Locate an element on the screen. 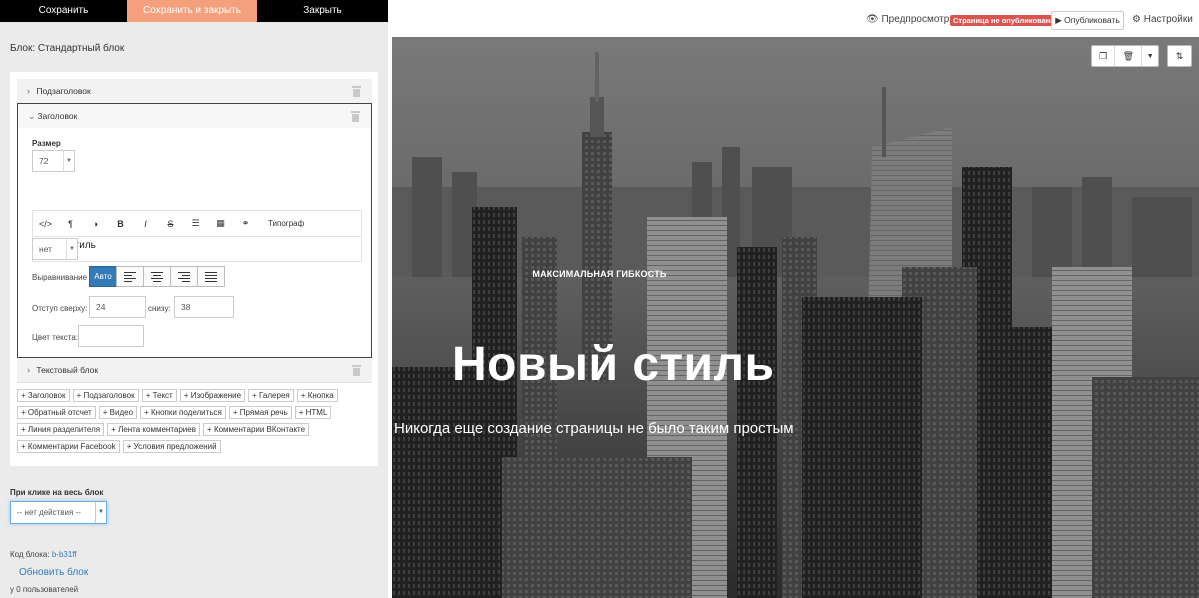 The height and width of the screenshot is (598, 1199). align-button-group: Авто is located at coordinates (157, 276).